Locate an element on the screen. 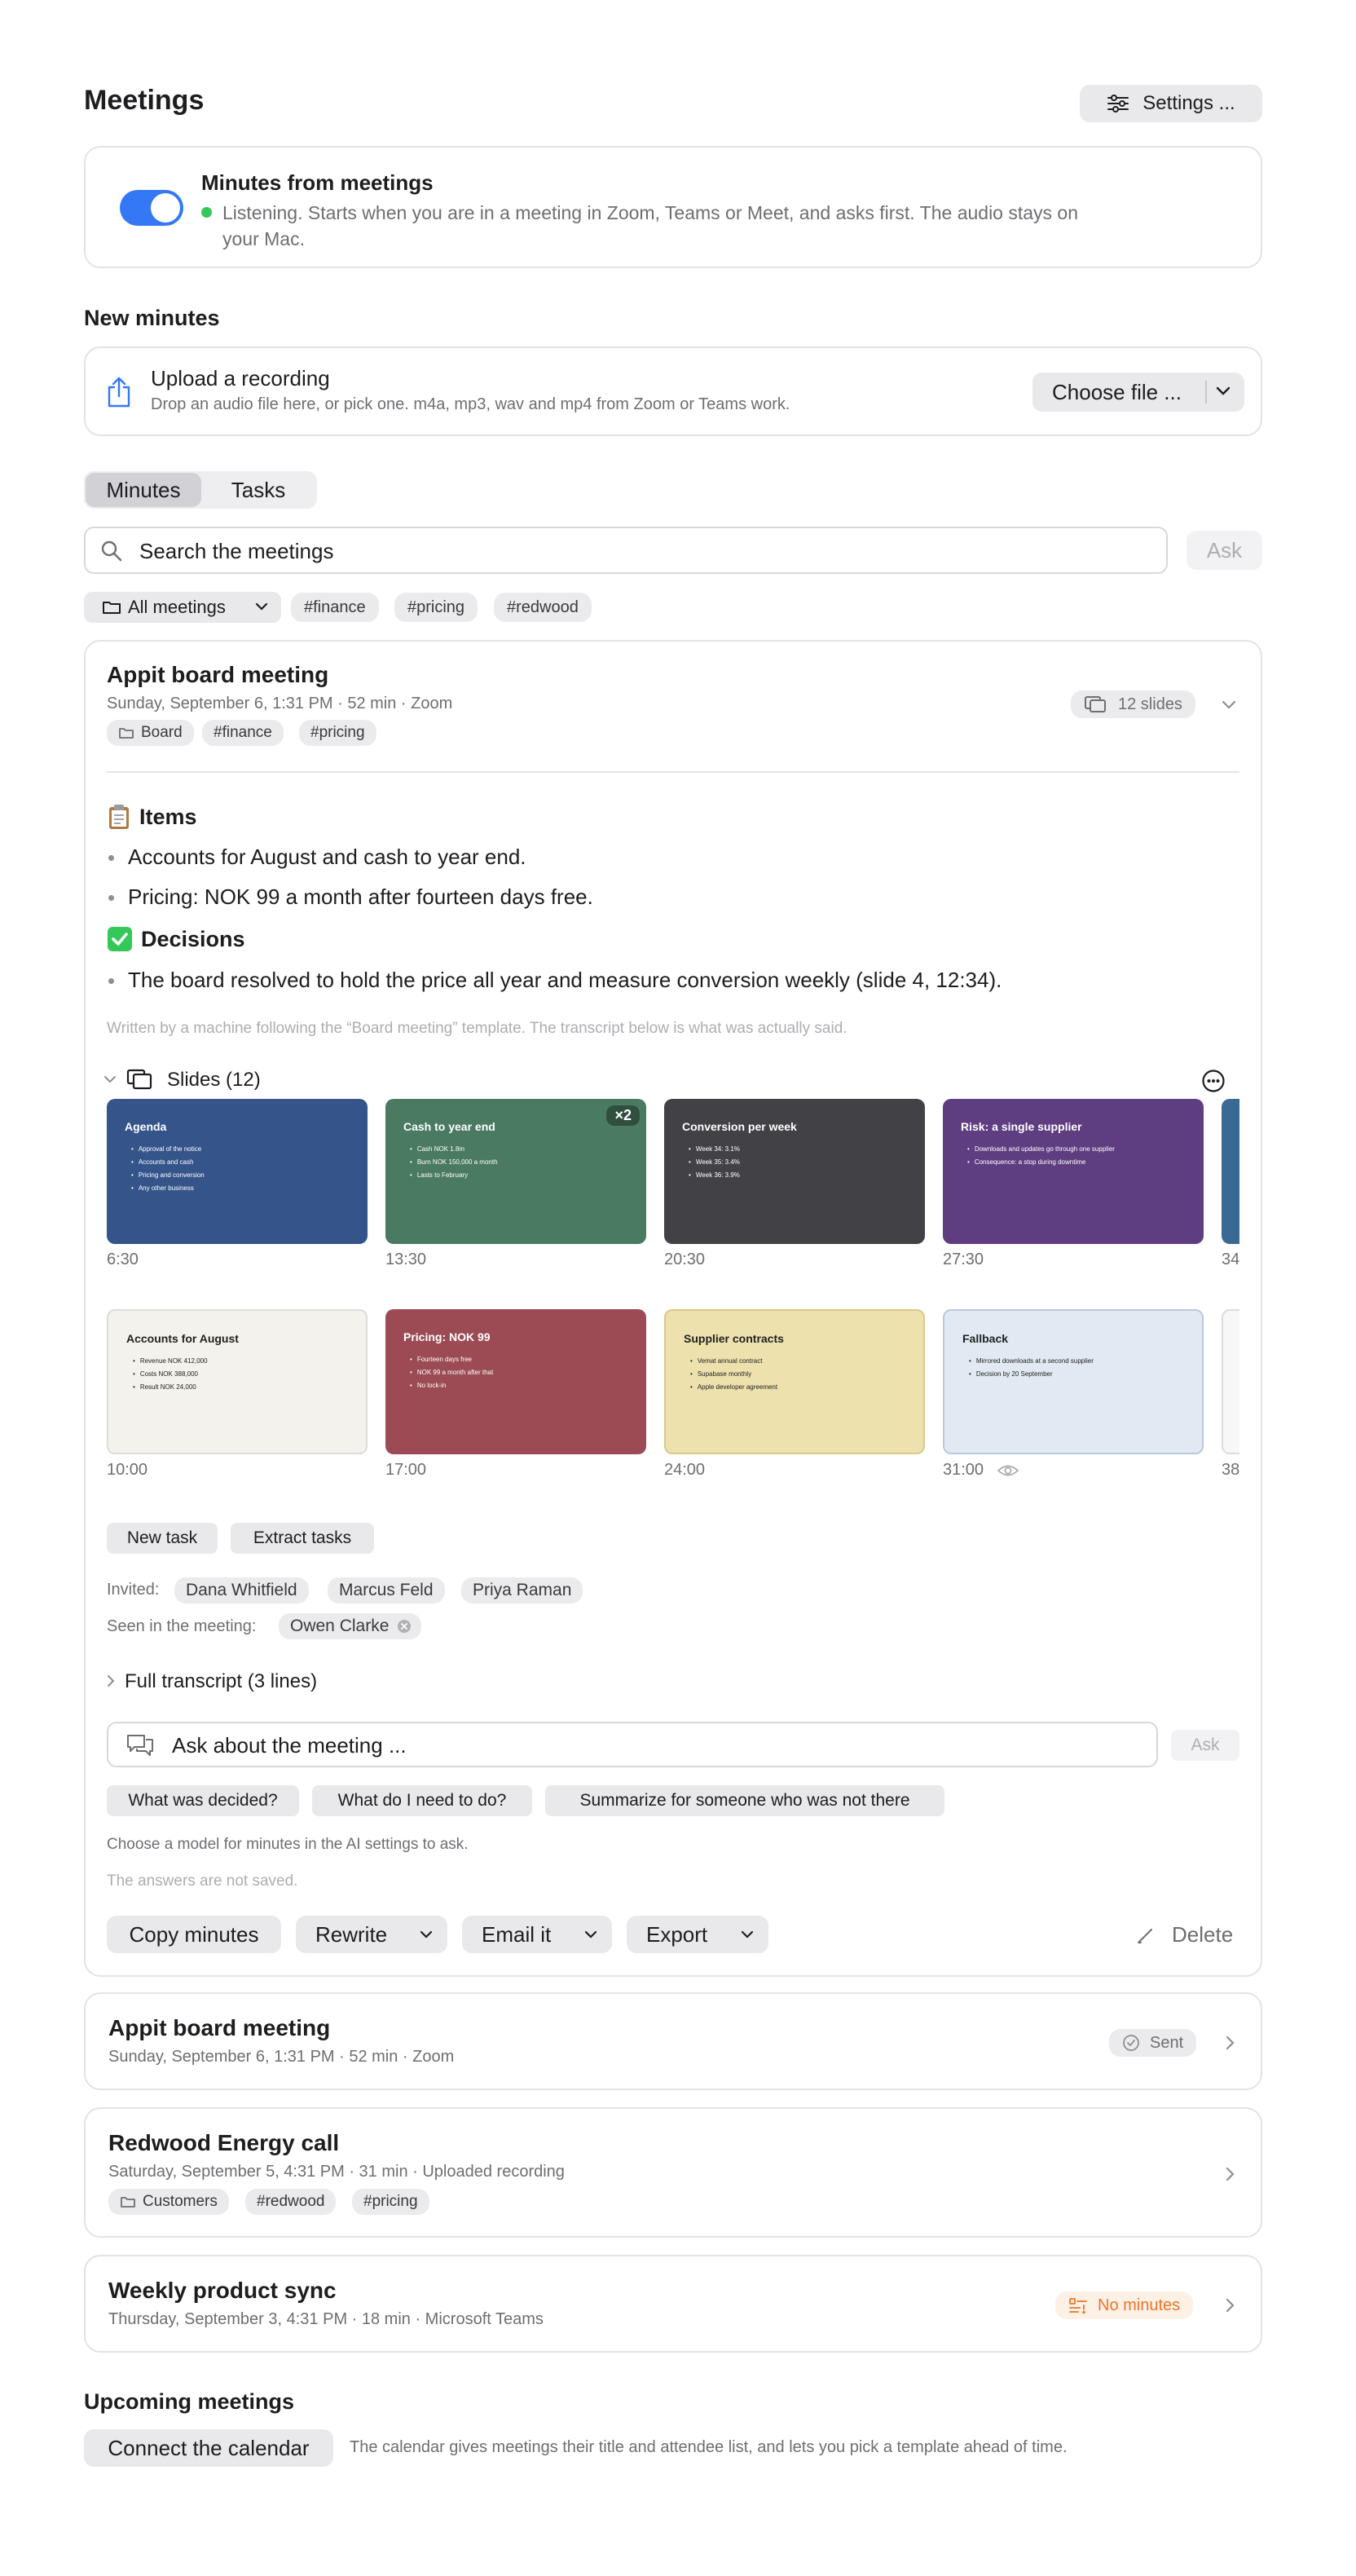 This screenshot has width=1356, height=2576. tag-filter: #redwood is located at coordinates (543, 607).